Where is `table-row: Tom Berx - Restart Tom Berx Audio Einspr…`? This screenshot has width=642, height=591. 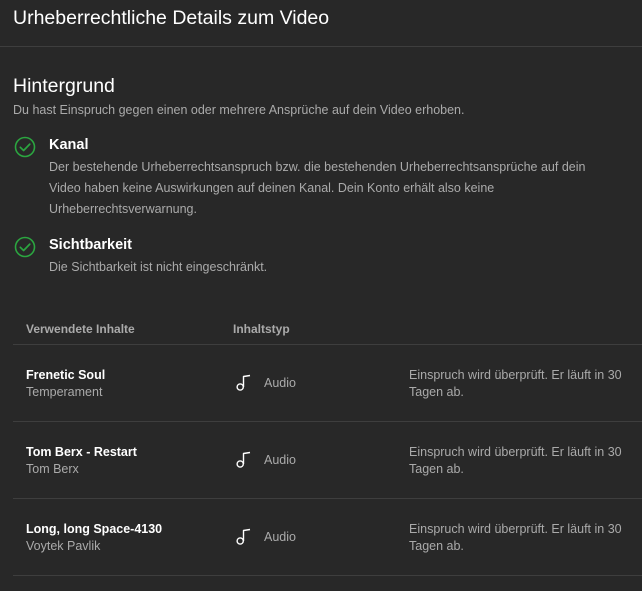
table-row: Tom Berx - Restart Tom Berx Audio Einspr… is located at coordinates (327, 460).